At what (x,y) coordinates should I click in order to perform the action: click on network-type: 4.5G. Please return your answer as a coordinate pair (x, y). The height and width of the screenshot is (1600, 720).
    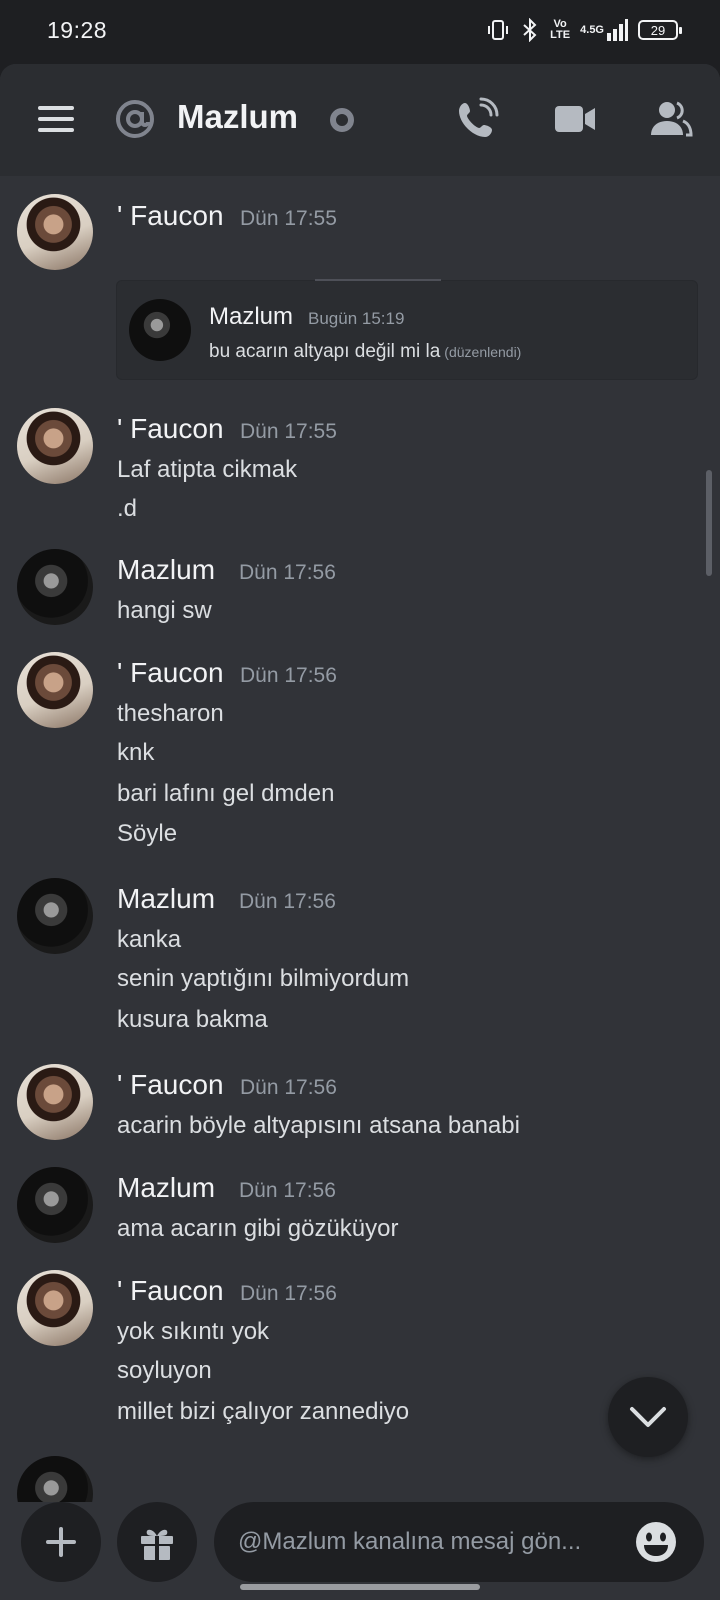
    Looking at the image, I should click on (592, 30).